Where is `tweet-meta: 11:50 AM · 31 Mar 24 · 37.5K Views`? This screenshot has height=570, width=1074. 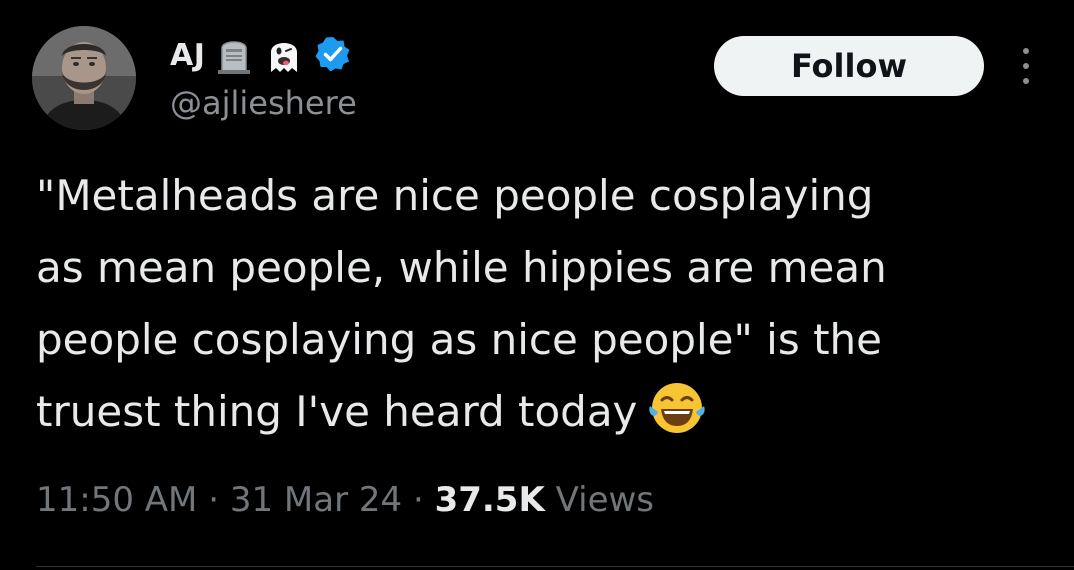
tweet-meta: 11:50 AM · 31 Mar 24 · 37.5K Views is located at coordinates (345, 500).